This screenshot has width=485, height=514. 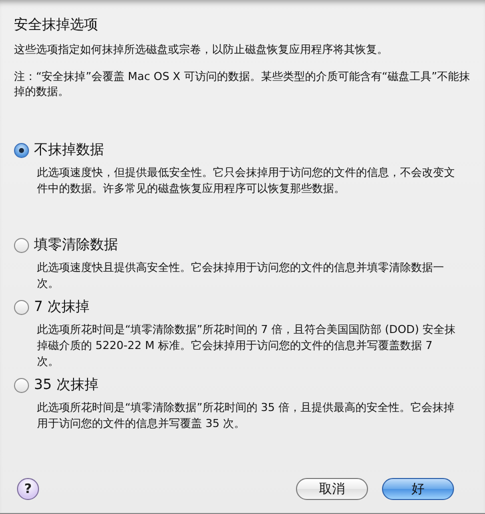 I want to click on cancel-button: 取消, so click(x=332, y=489).